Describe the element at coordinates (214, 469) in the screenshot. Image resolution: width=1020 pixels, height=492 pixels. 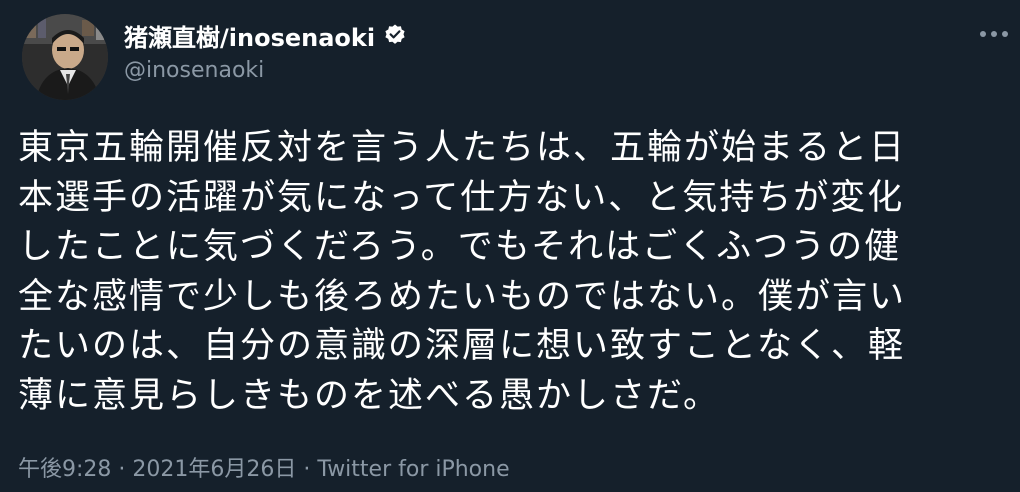
I see `tweet-date: 2021年6月26日` at that location.